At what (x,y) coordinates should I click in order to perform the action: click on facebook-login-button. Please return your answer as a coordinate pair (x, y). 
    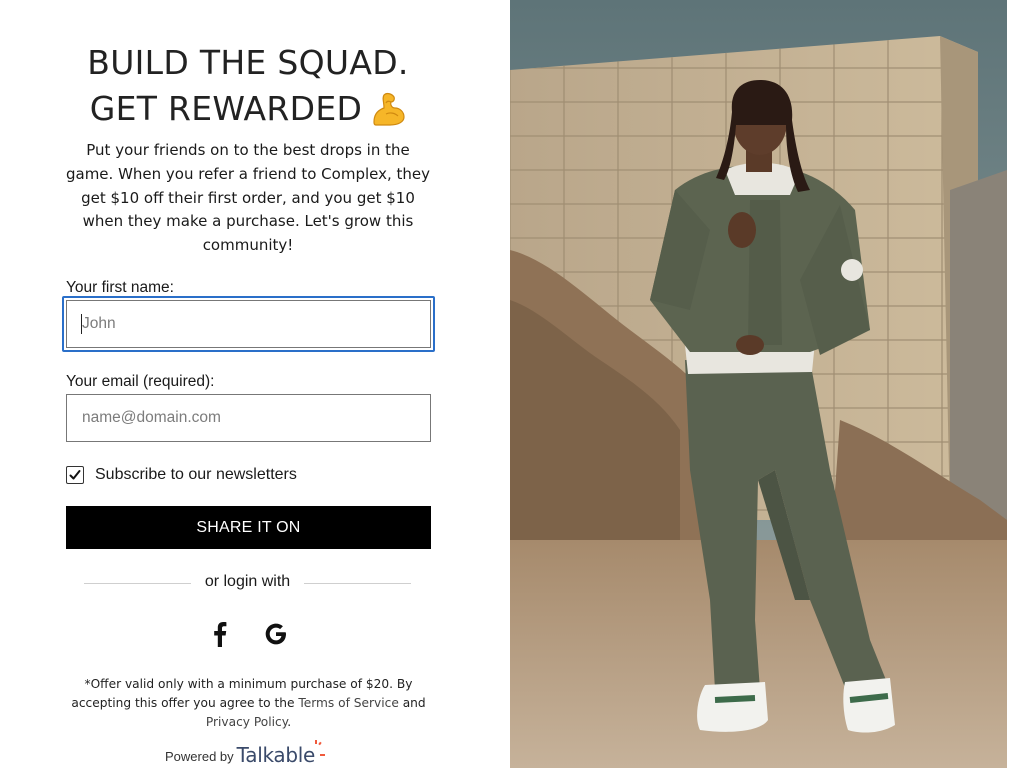
    Looking at the image, I should click on (220, 634).